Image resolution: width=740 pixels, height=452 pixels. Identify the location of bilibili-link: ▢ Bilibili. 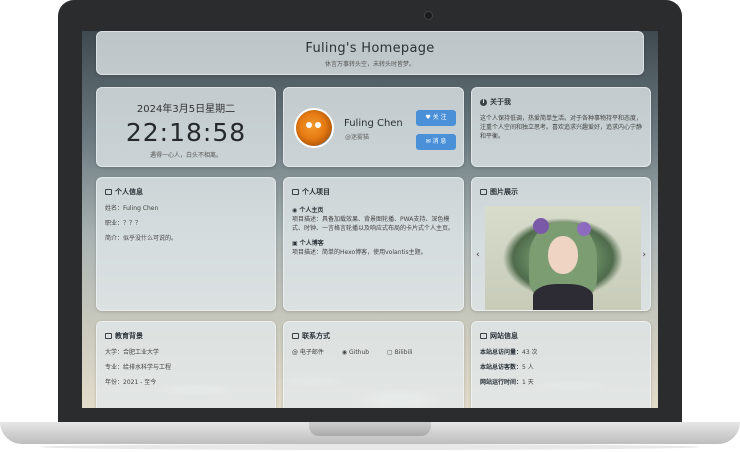
(404, 352).